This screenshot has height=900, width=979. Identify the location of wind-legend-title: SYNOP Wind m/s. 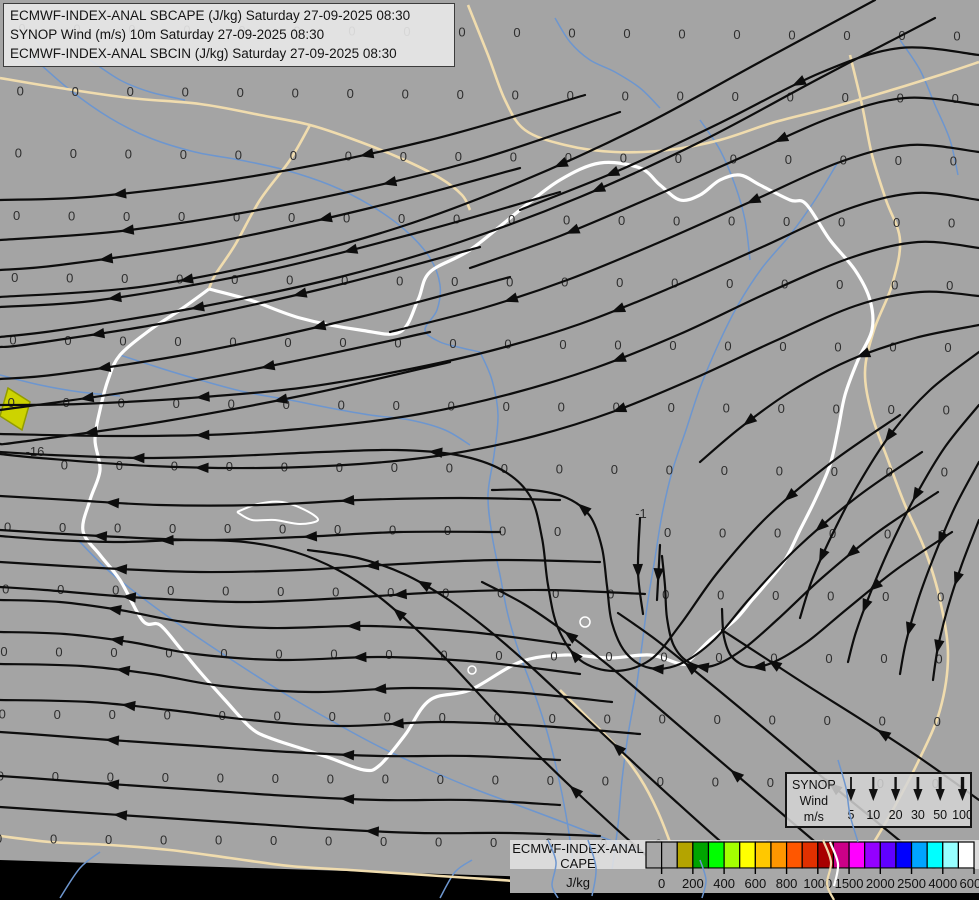
(814, 799).